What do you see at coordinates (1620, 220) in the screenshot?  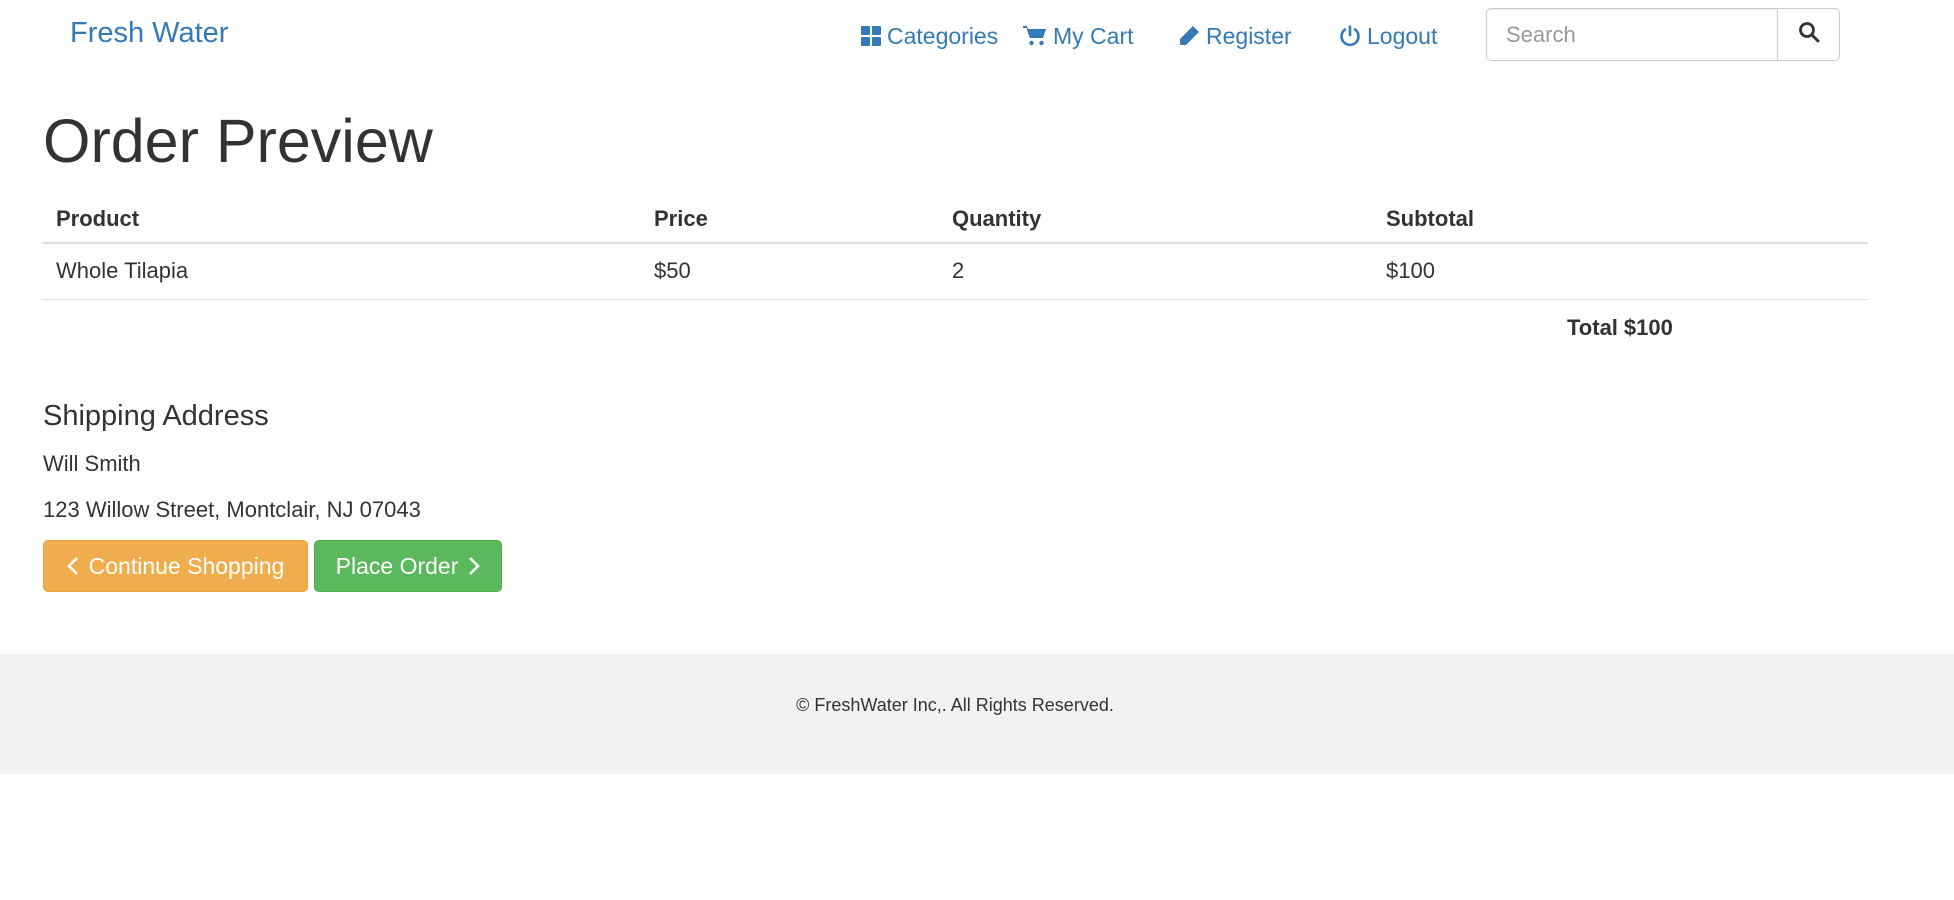 I see `header-subtotal: Subtotal` at bounding box center [1620, 220].